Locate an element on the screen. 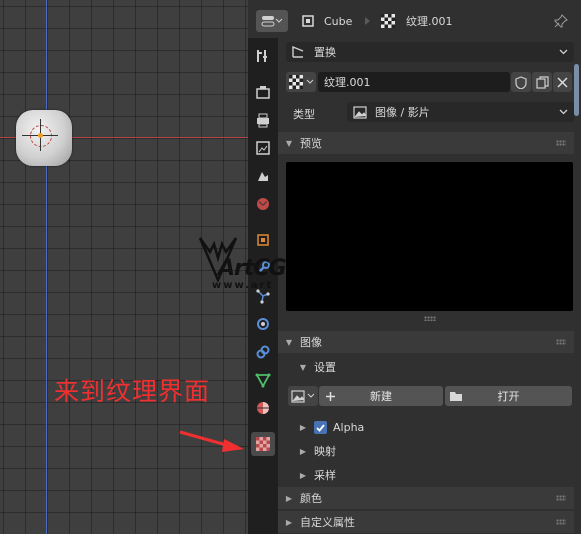 The image size is (581, 534). preview-section-header: ▼ 预览 is located at coordinates (426, 143).